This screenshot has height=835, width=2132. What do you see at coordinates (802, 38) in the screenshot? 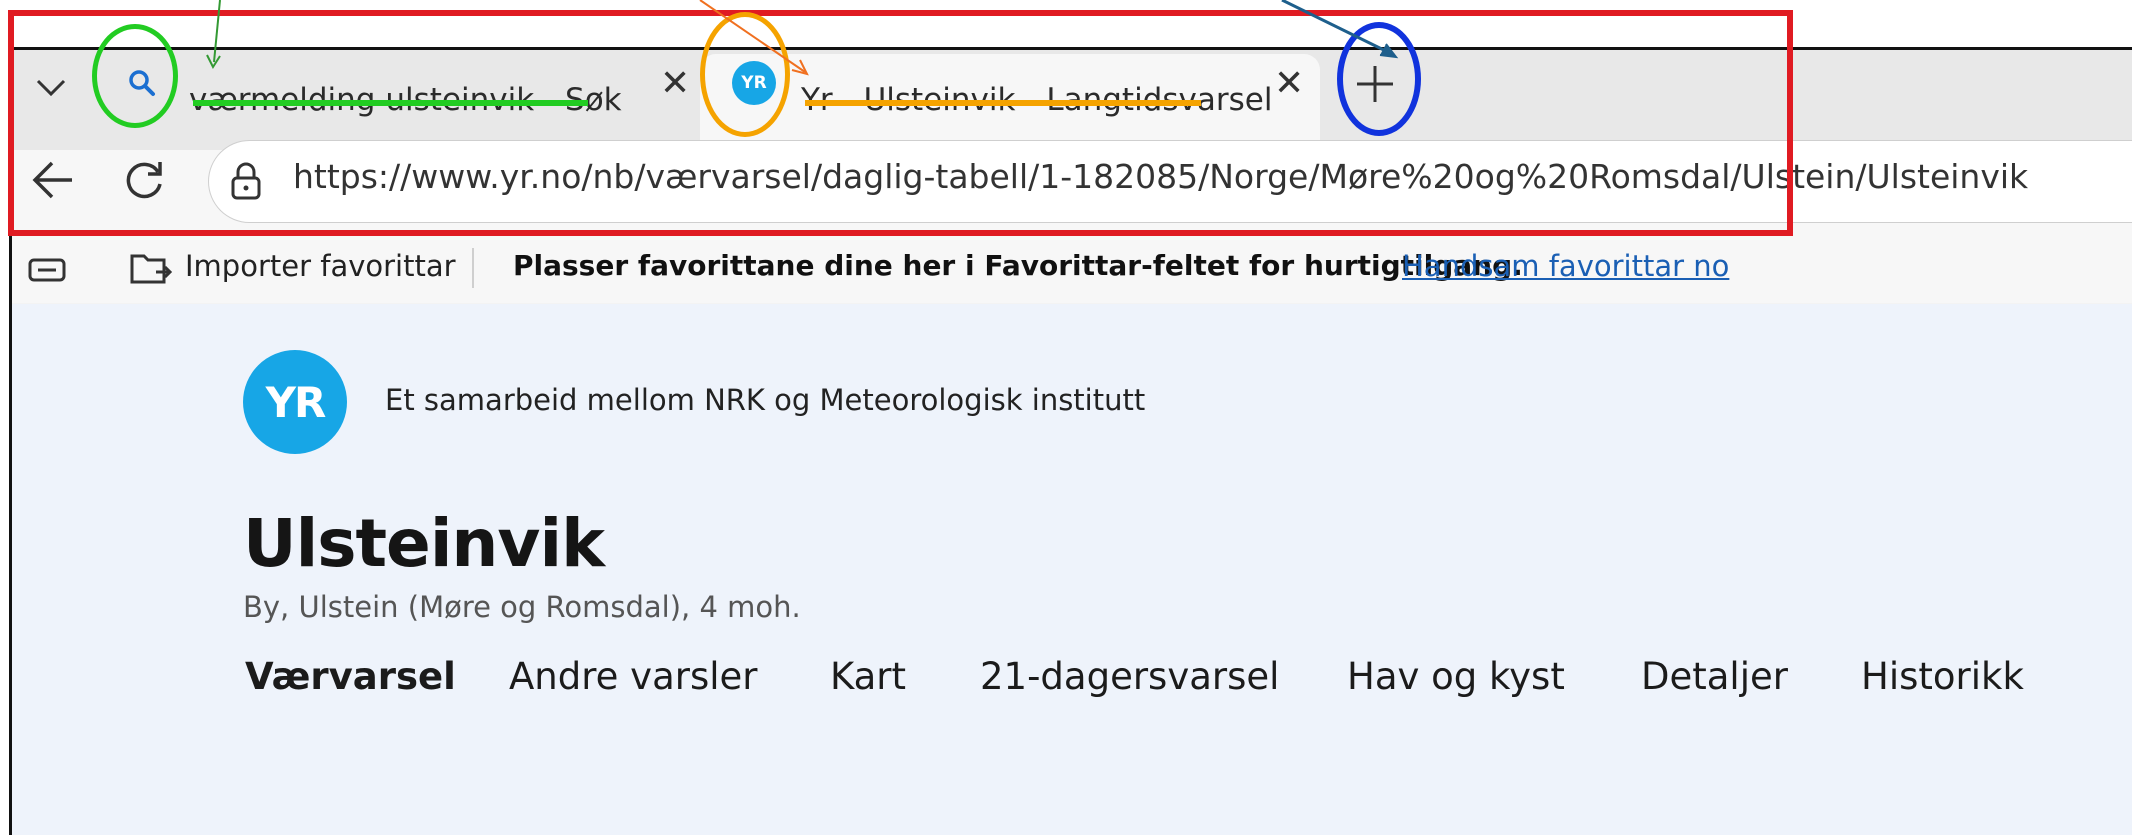
I see `annotation-arrows` at bounding box center [802, 38].